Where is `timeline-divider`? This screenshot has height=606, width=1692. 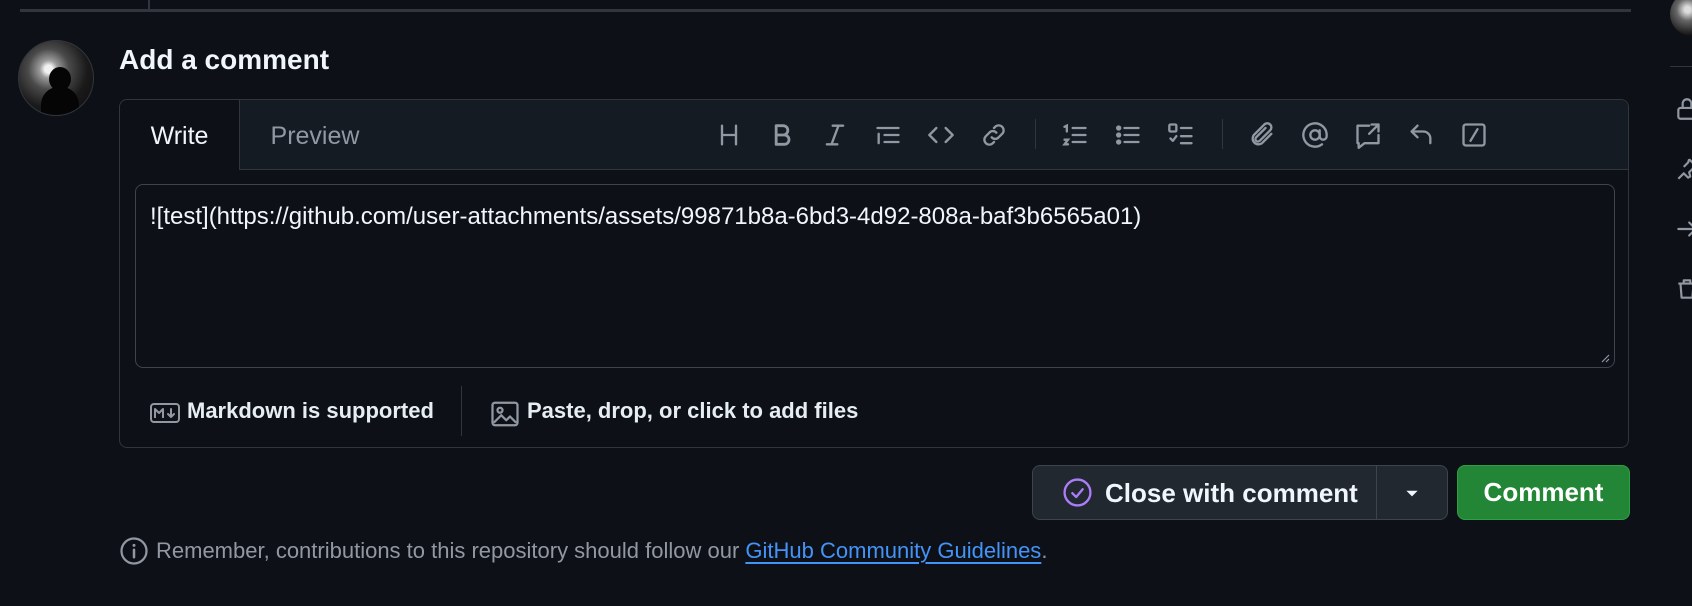
timeline-divider is located at coordinates (825, 10).